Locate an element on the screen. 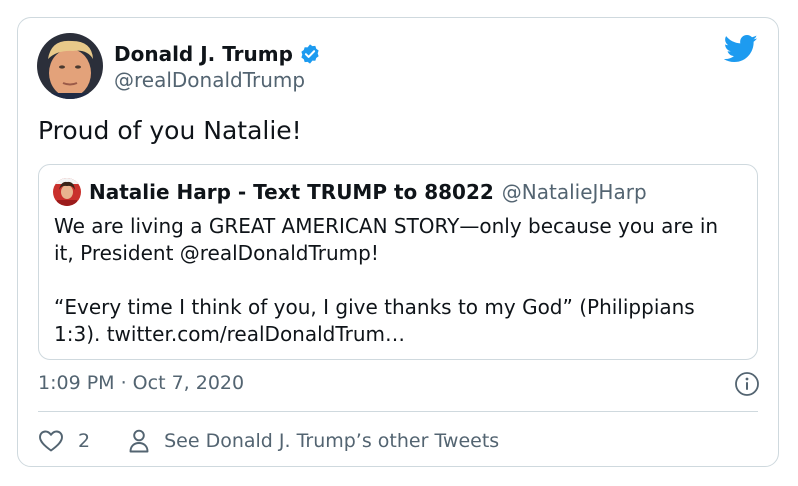 This screenshot has width=798, height=486. info-icon is located at coordinates (747, 384).